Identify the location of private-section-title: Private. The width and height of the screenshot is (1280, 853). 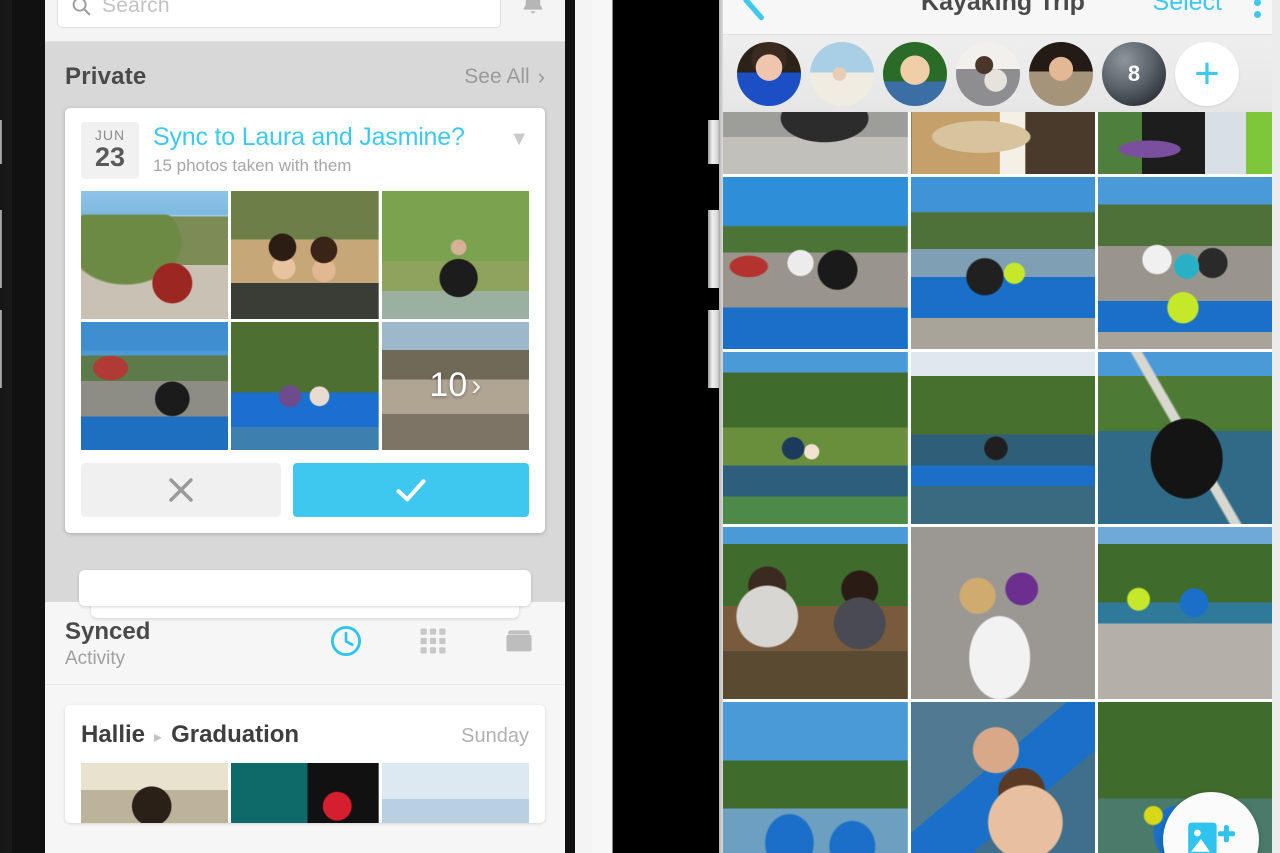
(106, 76).